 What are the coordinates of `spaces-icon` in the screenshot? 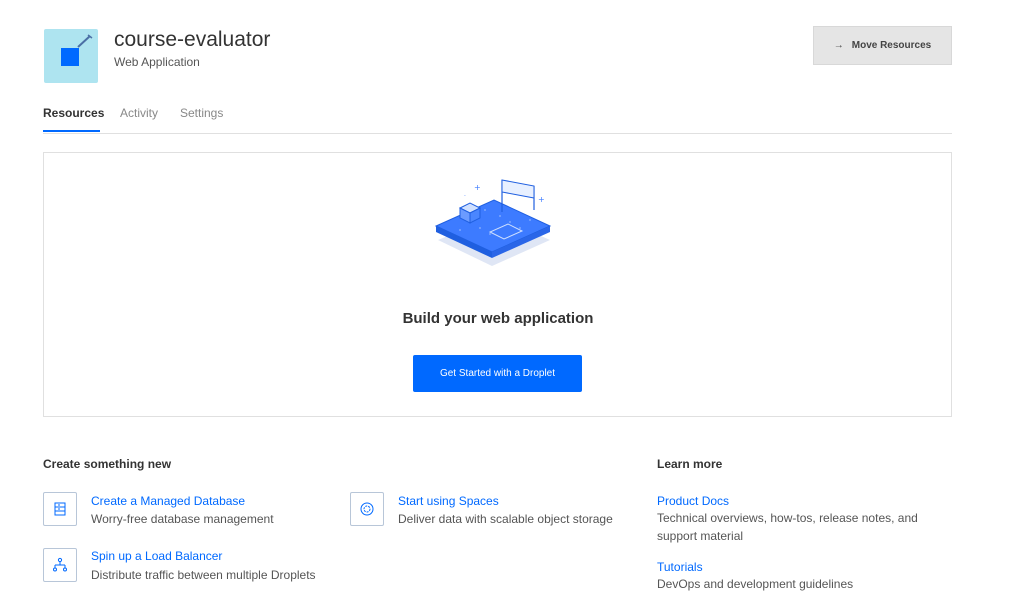 It's located at (367, 509).